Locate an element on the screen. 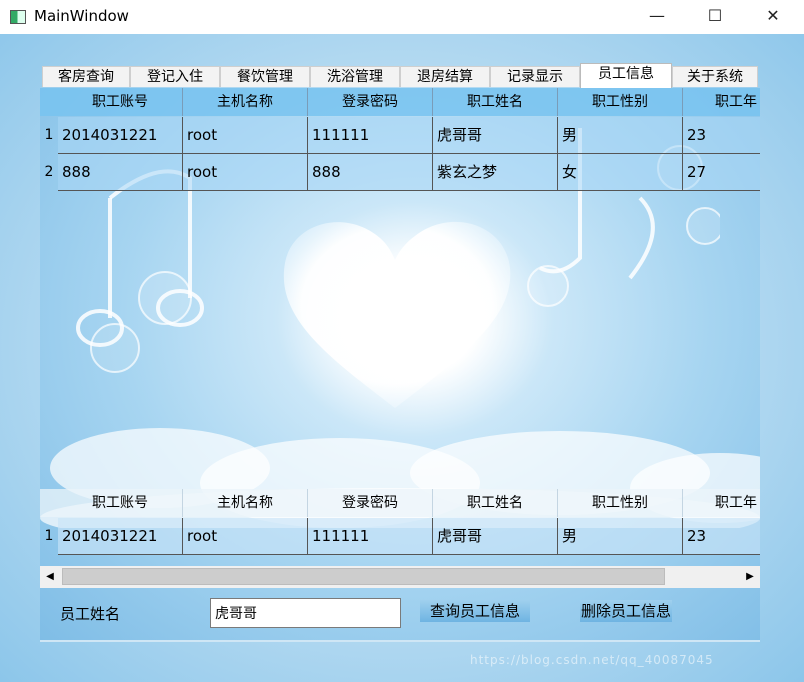 Image resolution: width=804 pixels, height=682 pixels. scroll-left-icon: ◀ is located at coordinates (50, 577).